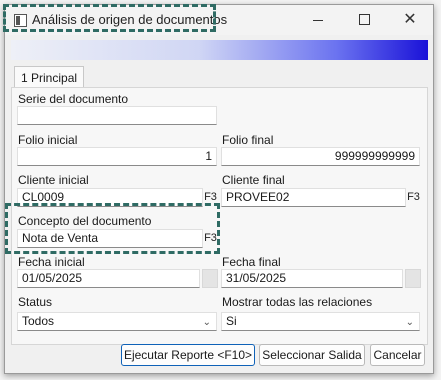  What do you see at coordinates (251, 262) in the screenshot?
I see `fecha-final-label: Fecha final` at bounding box center [251, 262].